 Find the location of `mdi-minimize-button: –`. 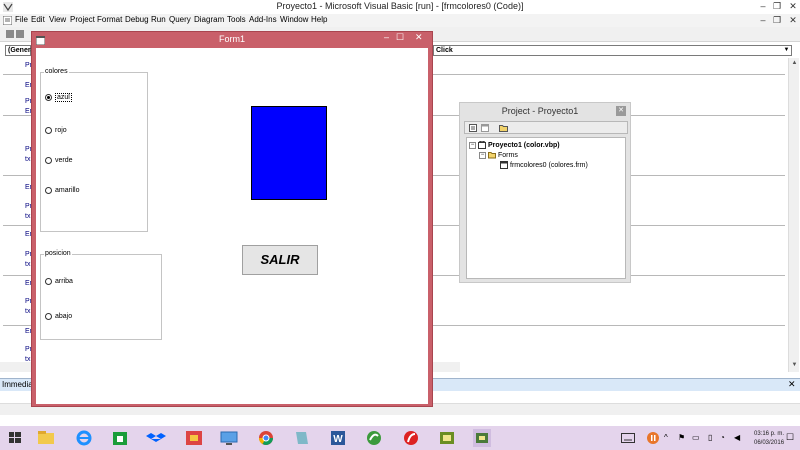

mdi-minimize-button: – is located at coordinates (763, 20).